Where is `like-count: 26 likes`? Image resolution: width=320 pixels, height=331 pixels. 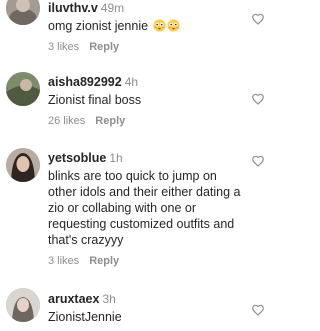 like-count: 26 likes is located at coordinates (66, 121).